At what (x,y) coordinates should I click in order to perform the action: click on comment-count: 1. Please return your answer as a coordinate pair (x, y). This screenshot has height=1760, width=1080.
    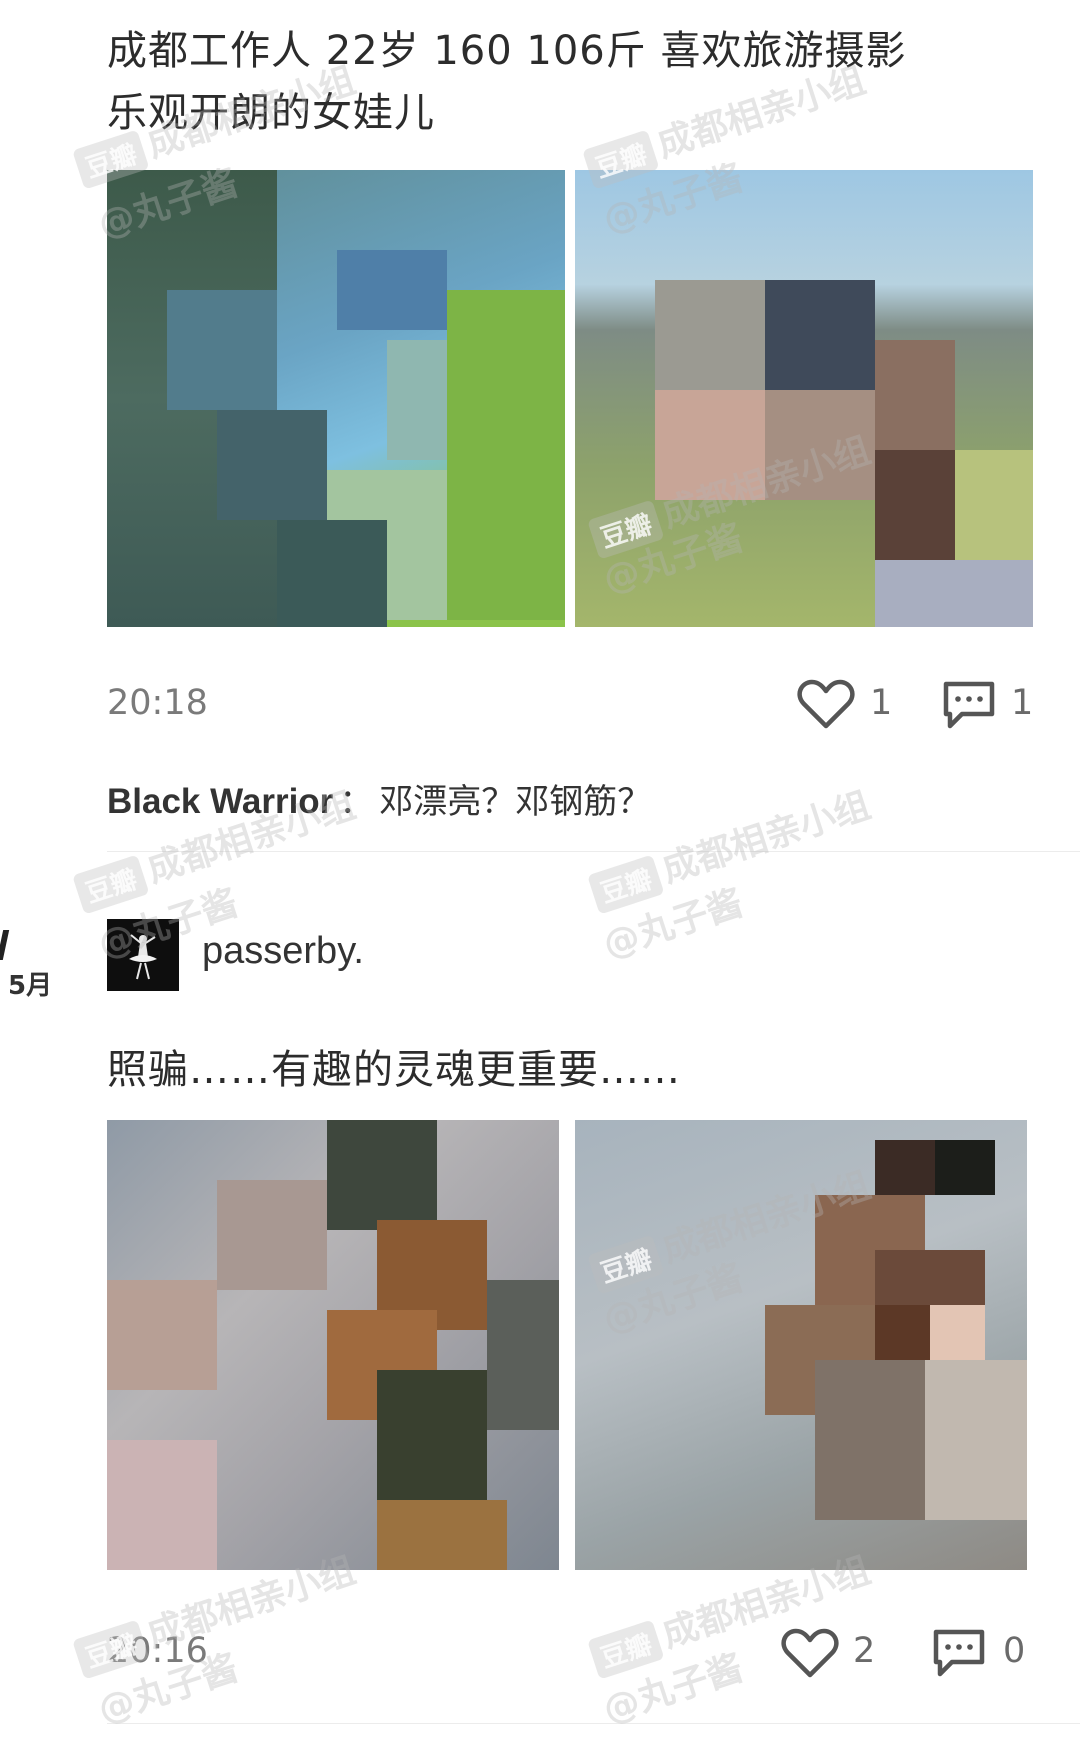
    Looking at the image, I should click on (1022, 703).